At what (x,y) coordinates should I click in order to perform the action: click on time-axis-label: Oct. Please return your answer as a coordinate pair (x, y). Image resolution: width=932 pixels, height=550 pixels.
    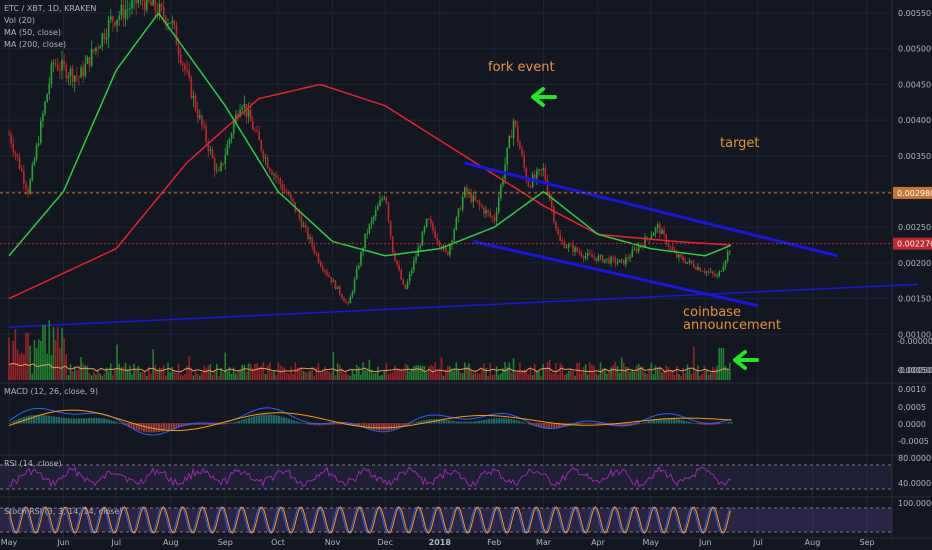
    Looking at the image, I should click on (278, 542).